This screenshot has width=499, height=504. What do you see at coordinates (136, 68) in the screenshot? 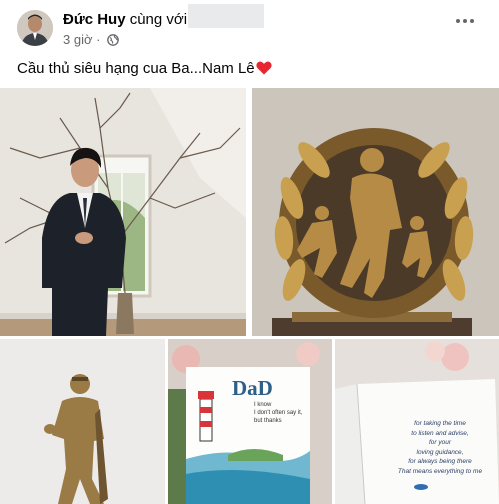
I see `caption-text: Cầu thủ siêu hạng cua Ba...Nam Lê` at bounding box center [136, 68].